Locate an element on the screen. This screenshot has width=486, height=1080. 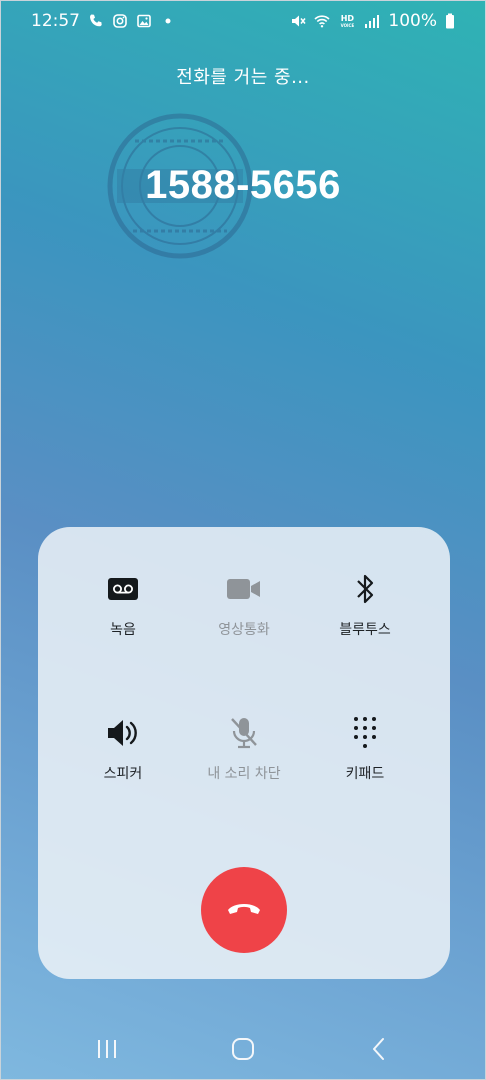
bluetooth-icon is located at coordinates (365, 589).